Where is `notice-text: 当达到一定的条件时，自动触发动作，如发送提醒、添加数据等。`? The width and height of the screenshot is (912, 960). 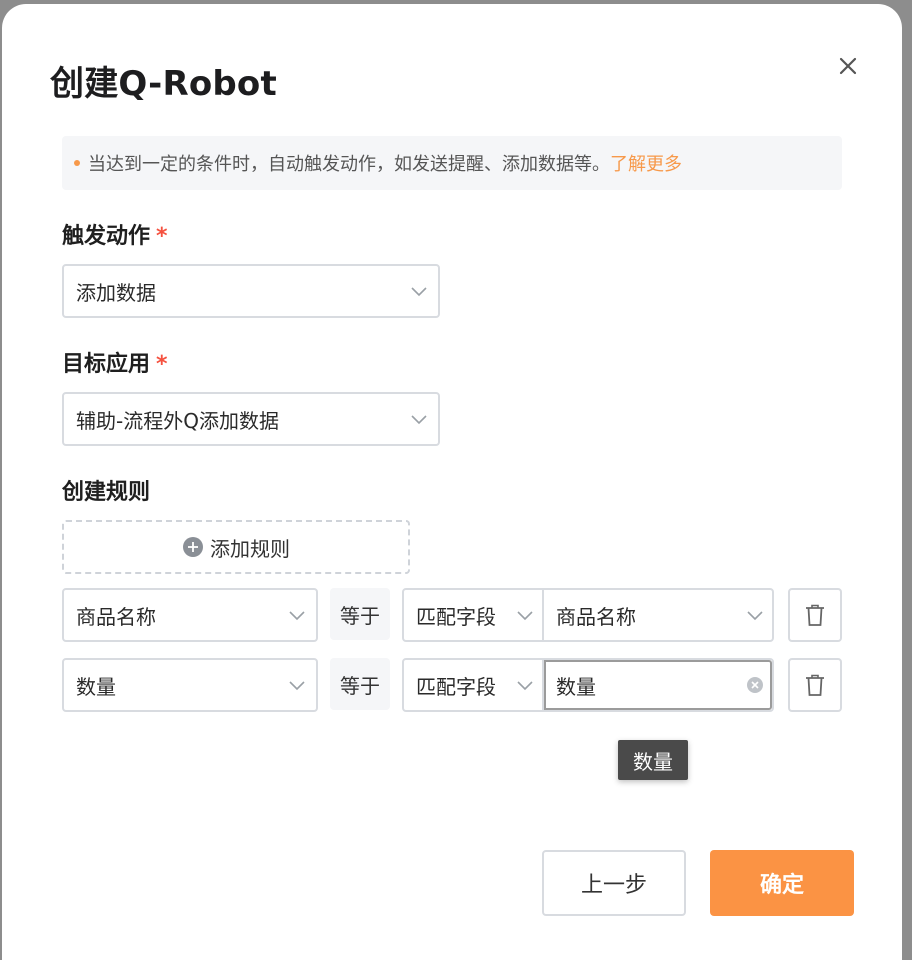 notice-text: 当达到一定的条件时，自动触发动作，如发送提醒、添加数据等。 is located at coordinates (349, 164).